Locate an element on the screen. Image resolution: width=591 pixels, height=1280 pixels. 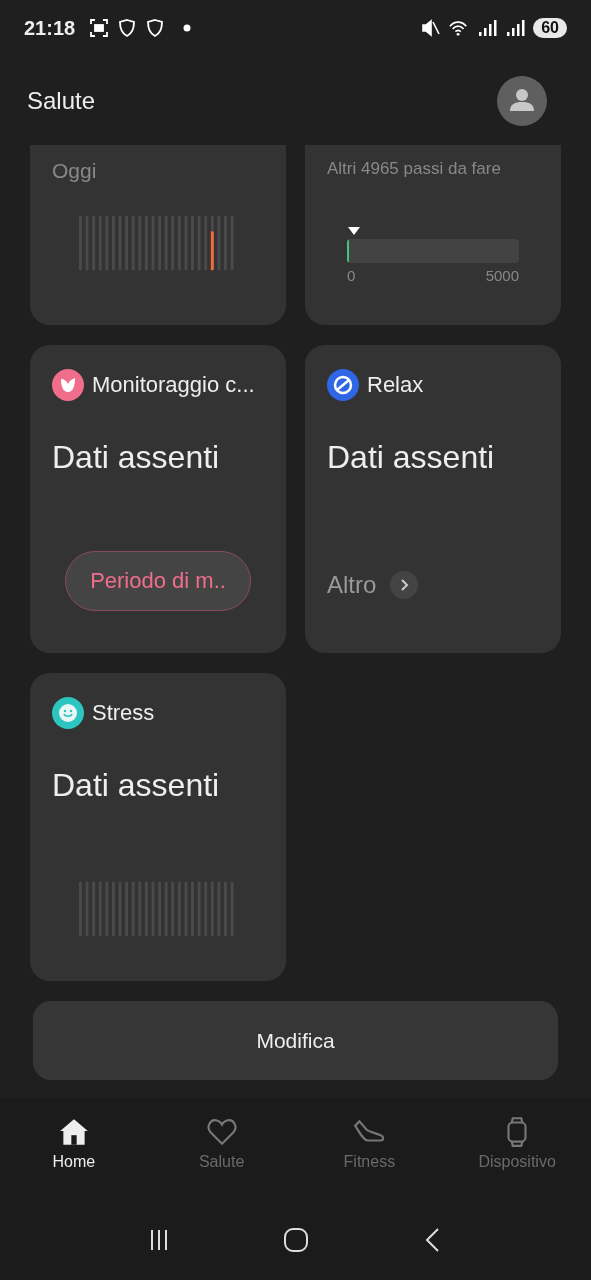
card-caption: Oggi is located at coordinates (75, 171).